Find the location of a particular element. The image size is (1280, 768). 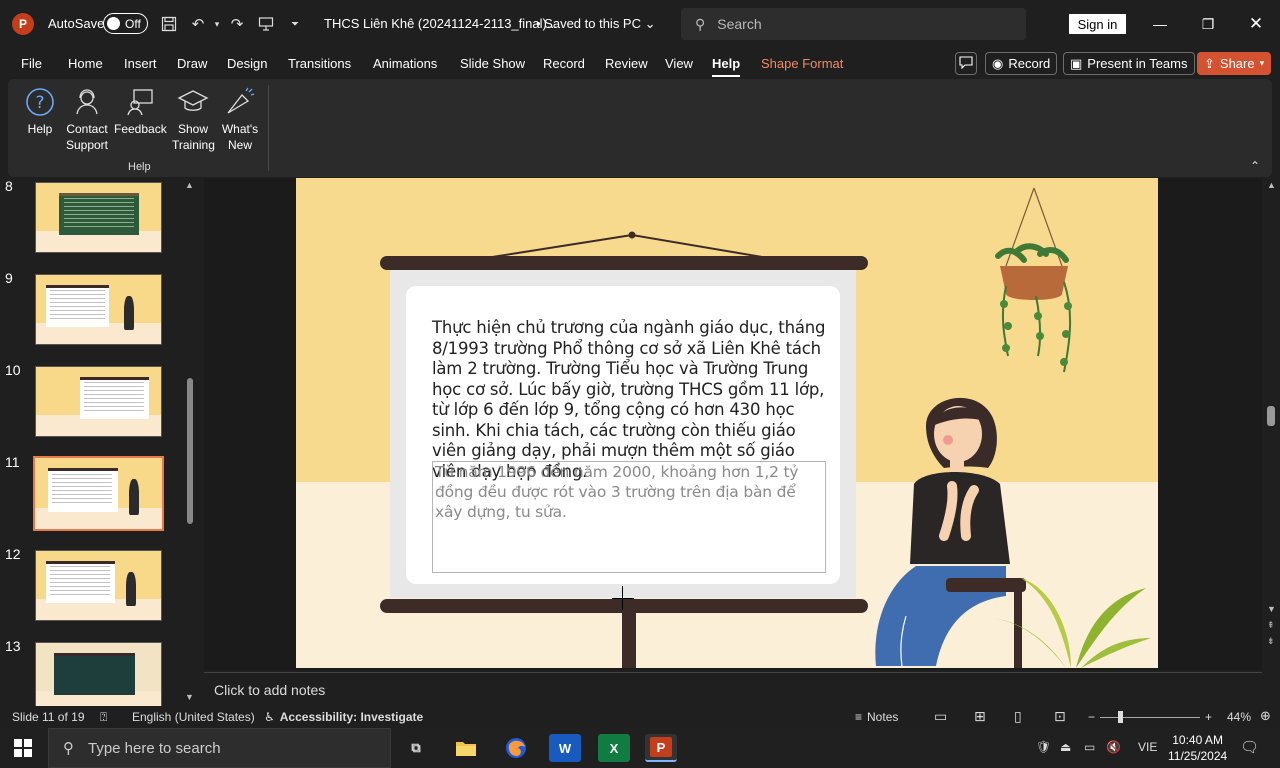

thumbnails-scrollbar: ▲ ▼ is located at coordinates (190, 442).